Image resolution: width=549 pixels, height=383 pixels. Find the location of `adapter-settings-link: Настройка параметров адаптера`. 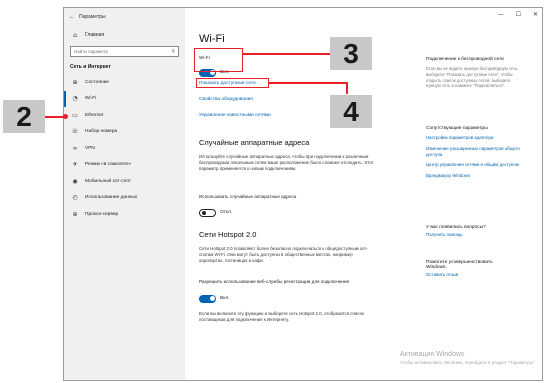

adapter-settings-link: Настройка параметров адаптера is located at coordinates (475, 138).